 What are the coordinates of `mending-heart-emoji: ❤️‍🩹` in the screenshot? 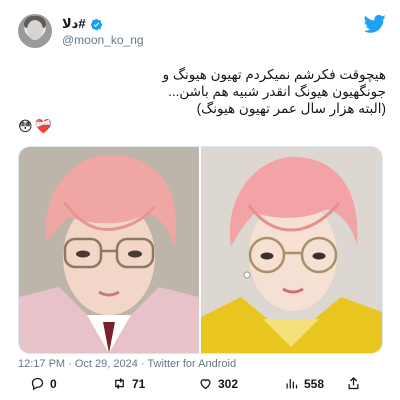 It's located at (43, 126).